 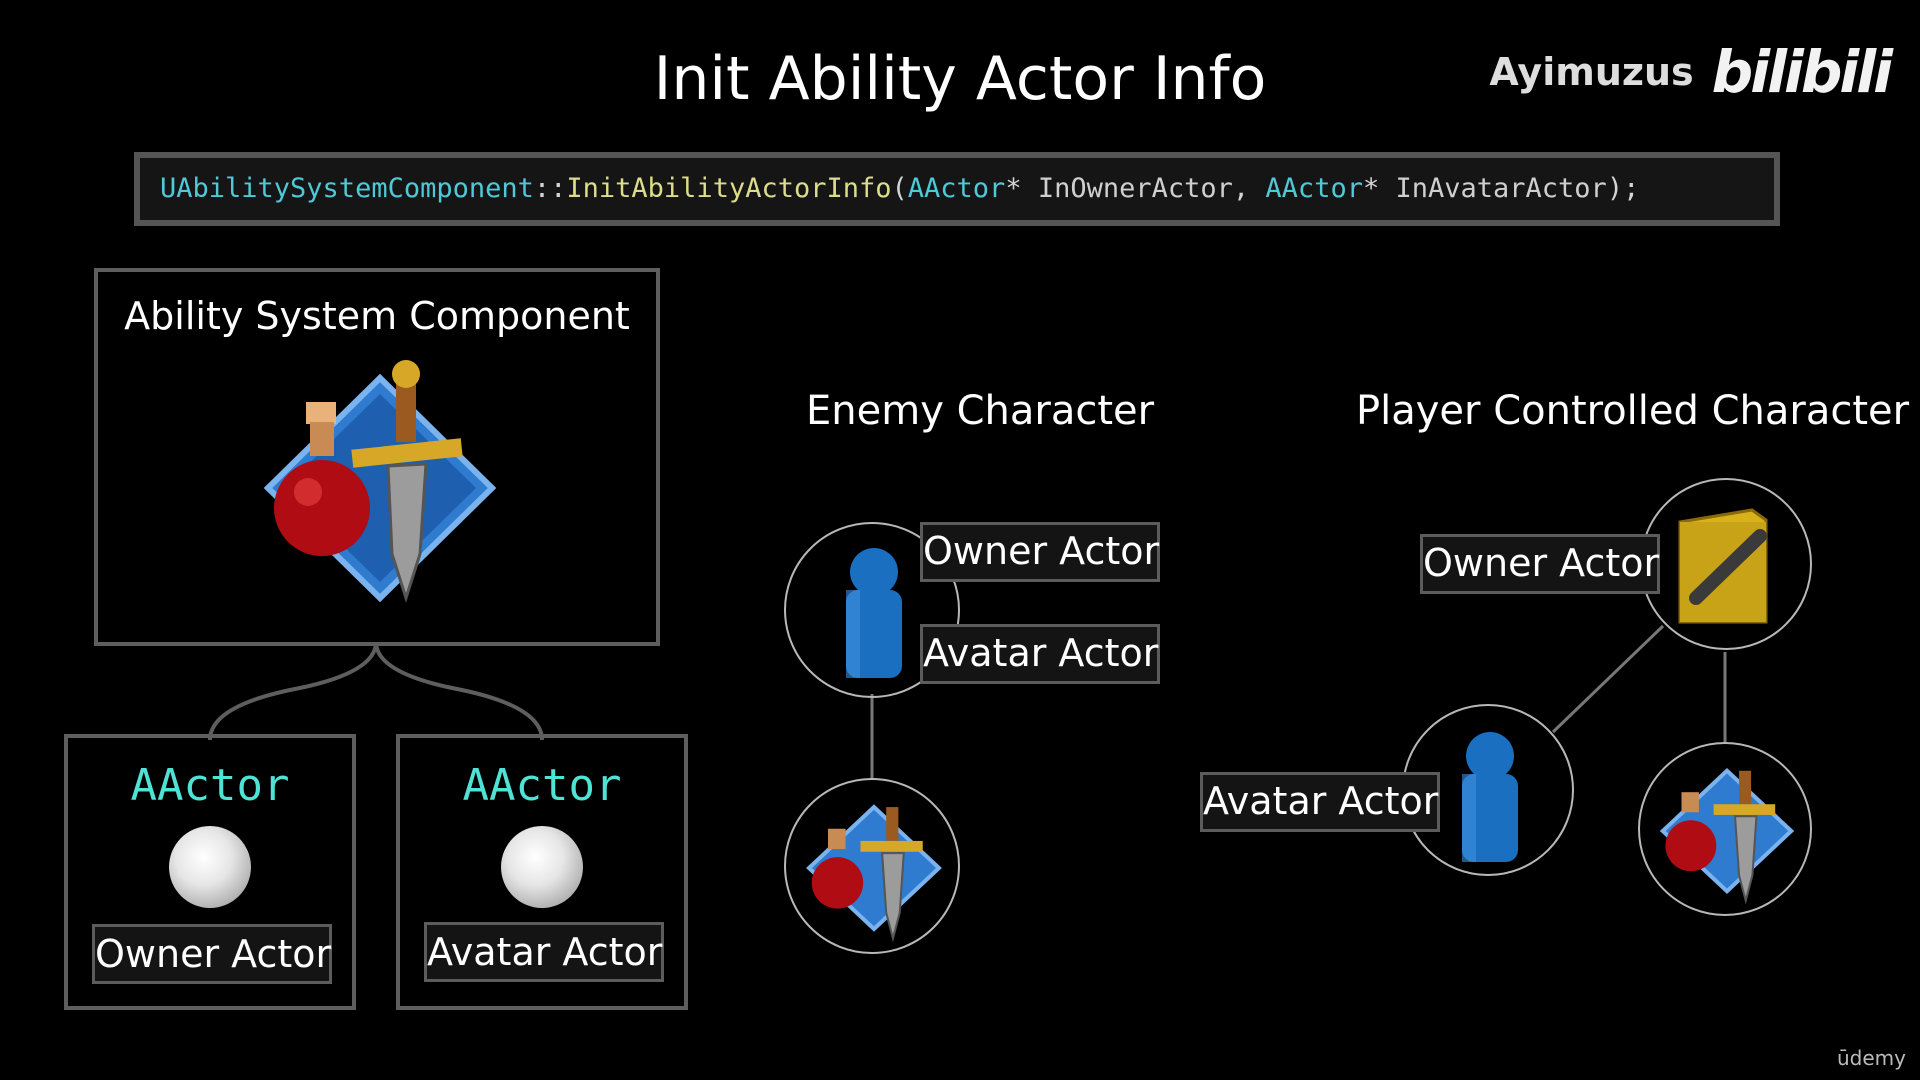 What do you see at coordinates (1040, 552) in the screenshot?
I see `enemy-owner-actor-label: Owner Actor` at bounding box center [1040, 552].